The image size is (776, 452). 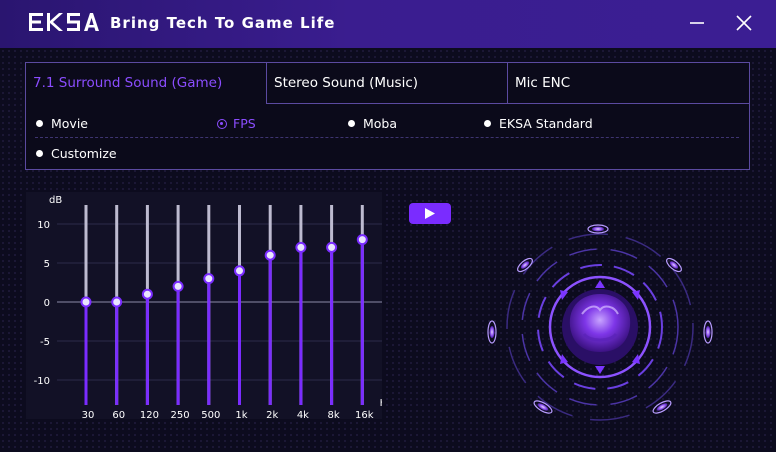 What do you see at coordinates (628, 83) in the screenshot?
I see `tab-mic-enc: Mic ENC` at bounding box center [628, 83].